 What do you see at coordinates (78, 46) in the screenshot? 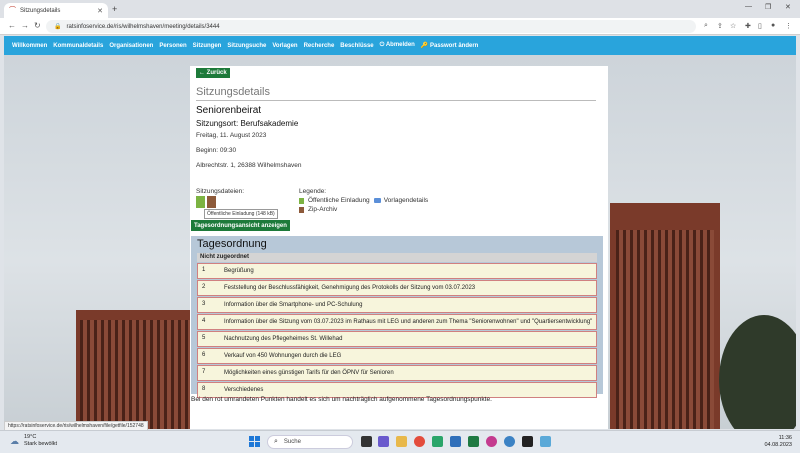
I see `menu-item-kommunaldetails: Kommunaldetails` at bounding box center [78, 46].